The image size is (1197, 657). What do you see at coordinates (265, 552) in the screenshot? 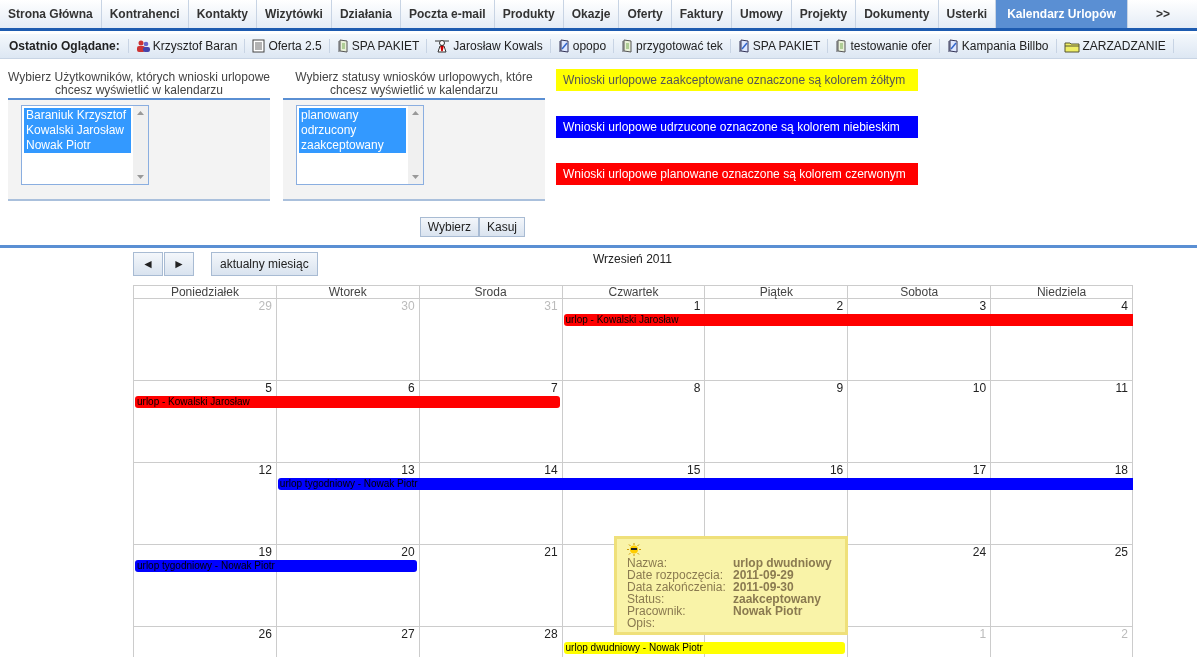
I see `day-number: 19` at bounding box center [265, 552].